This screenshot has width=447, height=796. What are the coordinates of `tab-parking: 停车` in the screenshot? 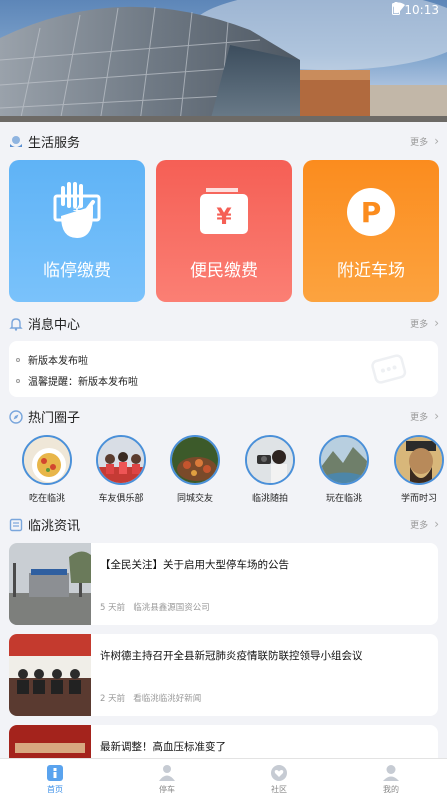 It's located at (167, 779).